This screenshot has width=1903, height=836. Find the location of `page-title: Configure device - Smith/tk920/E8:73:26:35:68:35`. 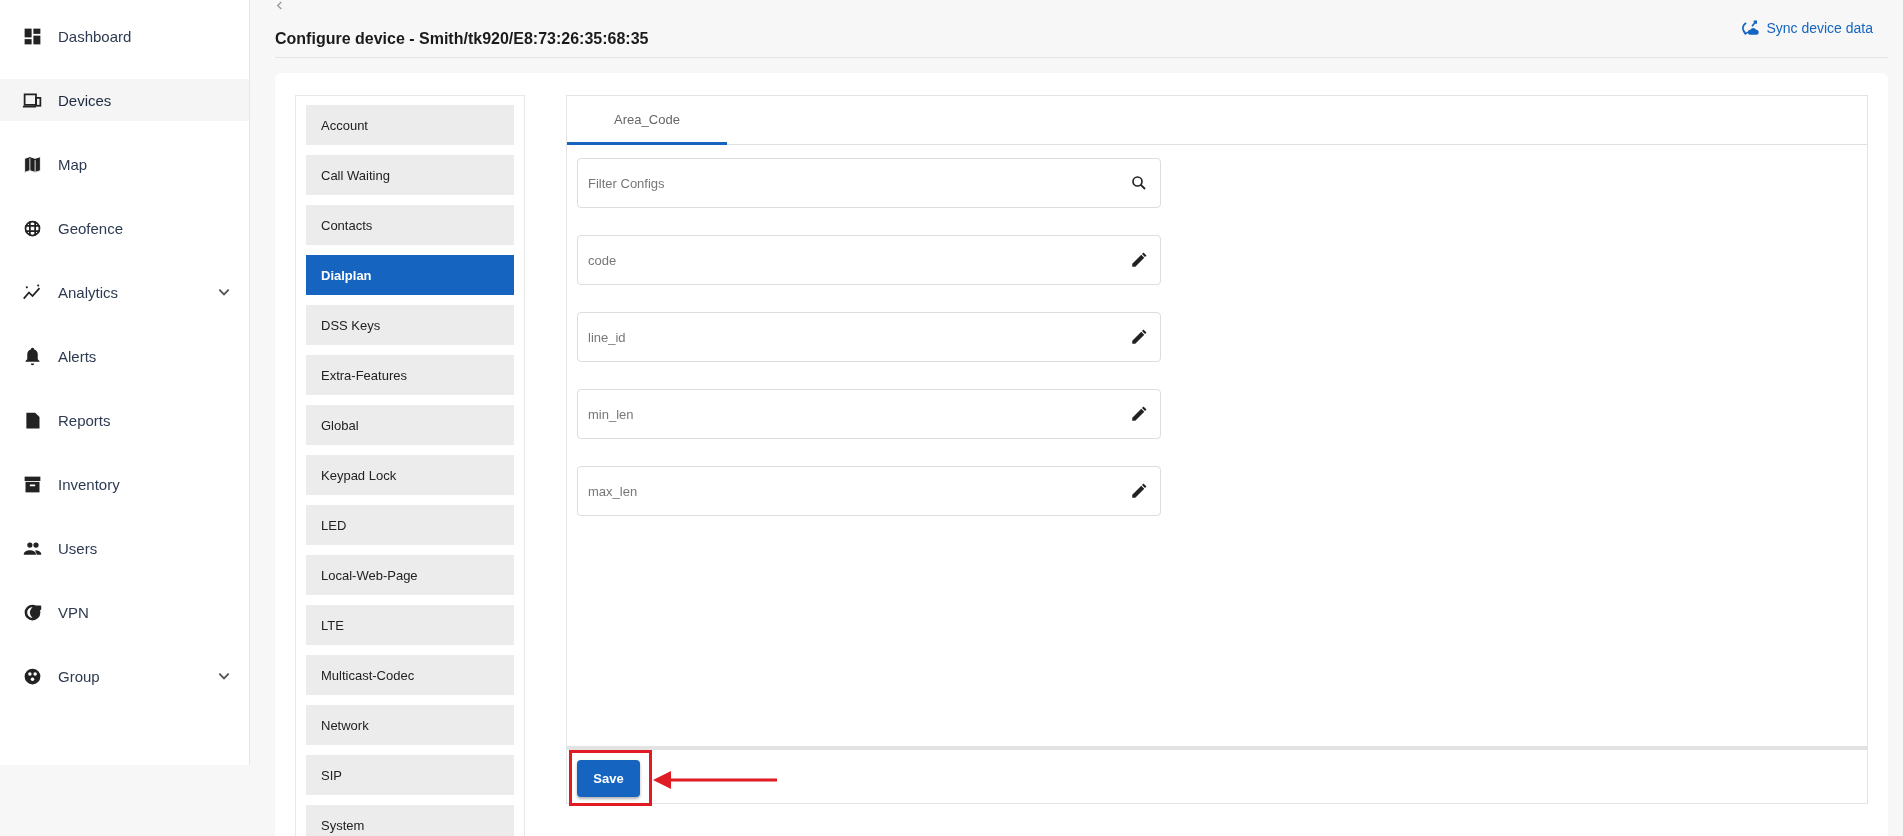

page-title: Configure device - Smith/tk920/E8:73:26:35:68:35 is located at coordinates (462, 38).